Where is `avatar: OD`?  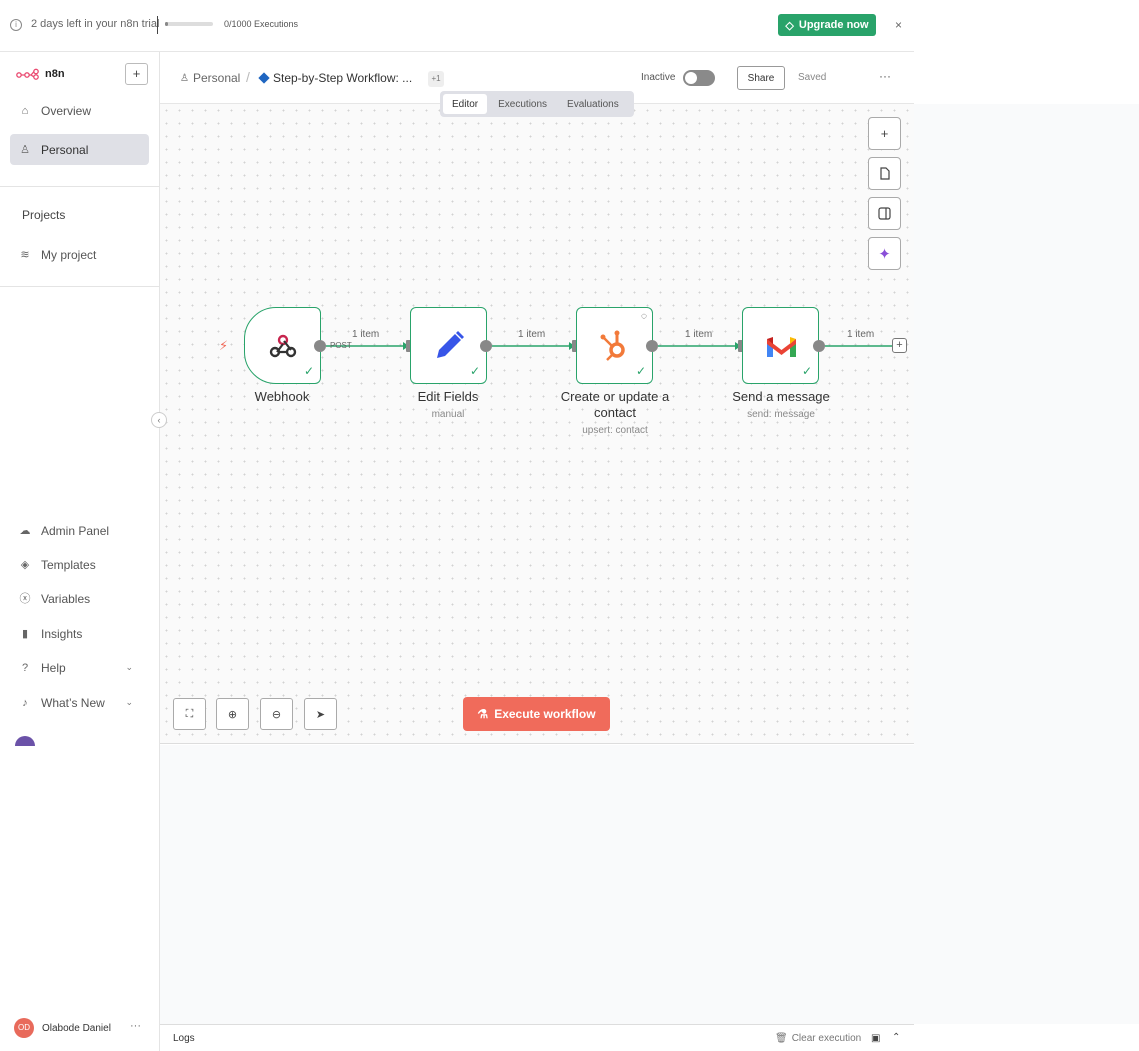
avatar: OD is located at coordinates (24, 1028).